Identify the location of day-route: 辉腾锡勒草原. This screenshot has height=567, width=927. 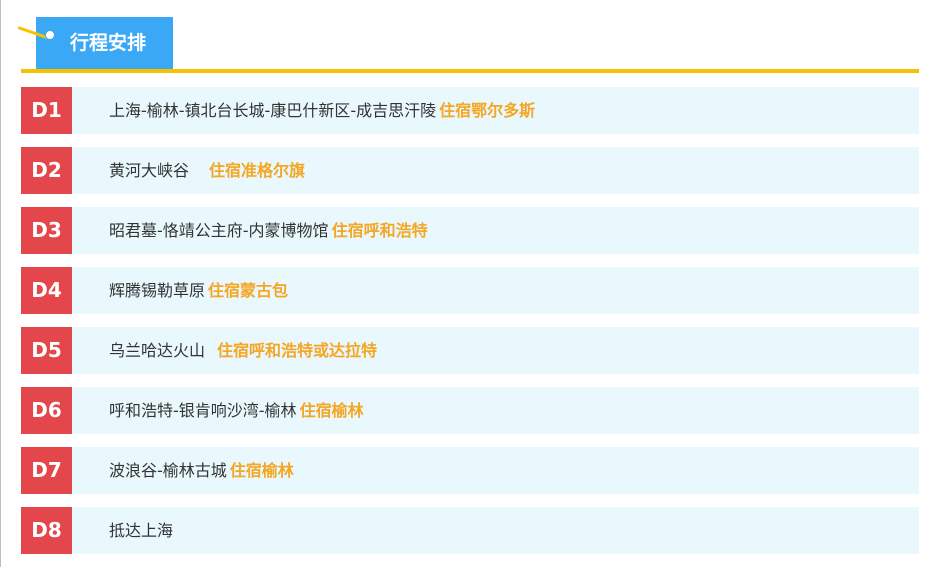
(157, 290).